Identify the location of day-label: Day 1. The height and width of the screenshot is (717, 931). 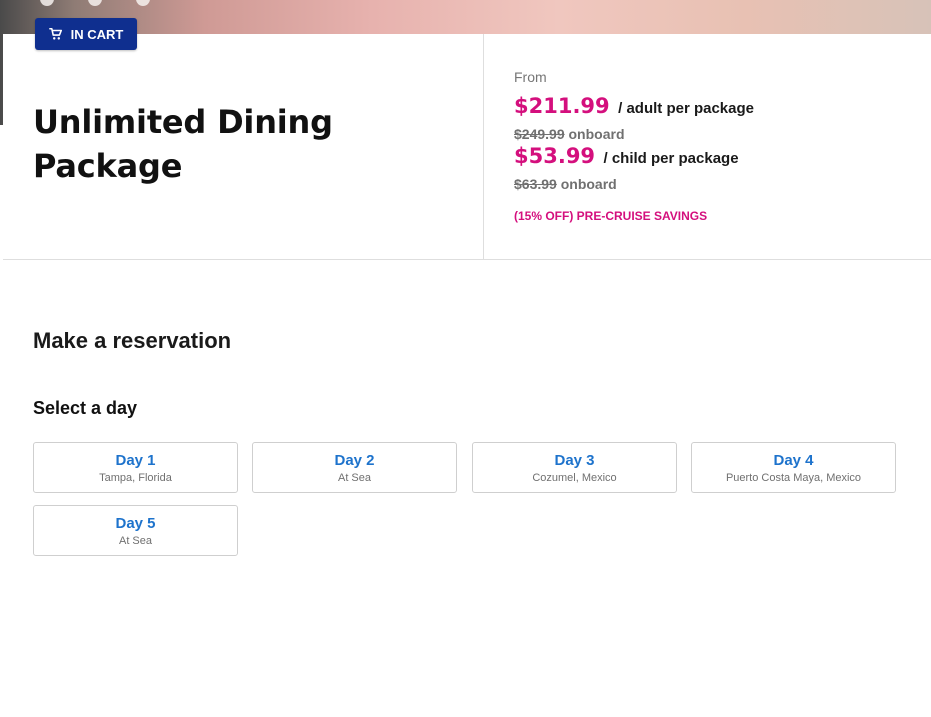
(135, 460).